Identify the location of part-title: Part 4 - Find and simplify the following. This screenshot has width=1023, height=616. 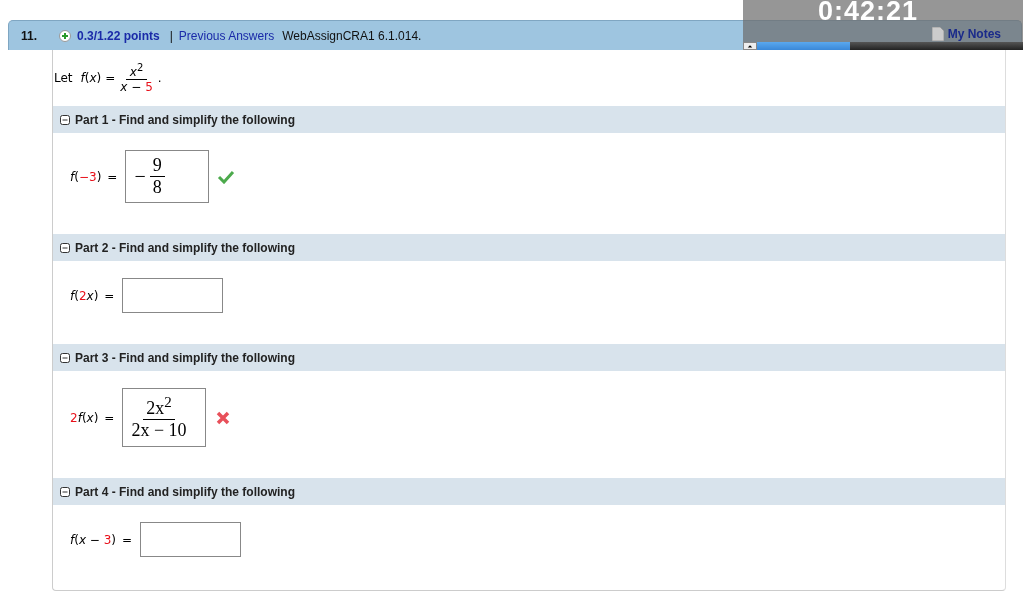
(185, 491).